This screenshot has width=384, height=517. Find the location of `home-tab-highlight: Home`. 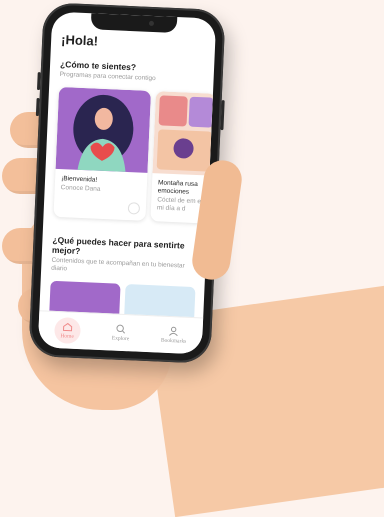

home-tab-highlight: Home is located at coordinates (67, 330).